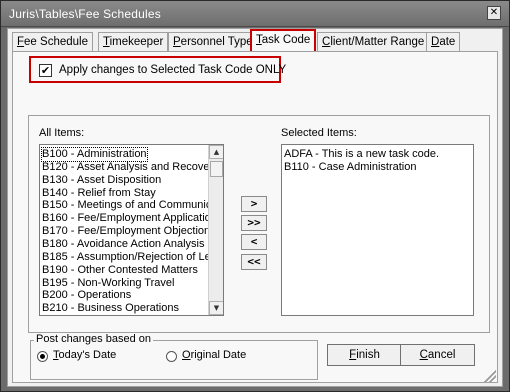  What do you see at coordinates (120, 270) in the screenshot?
I see `list-item: B190 - Other Contested Matters` at bounding box center [120, 270].